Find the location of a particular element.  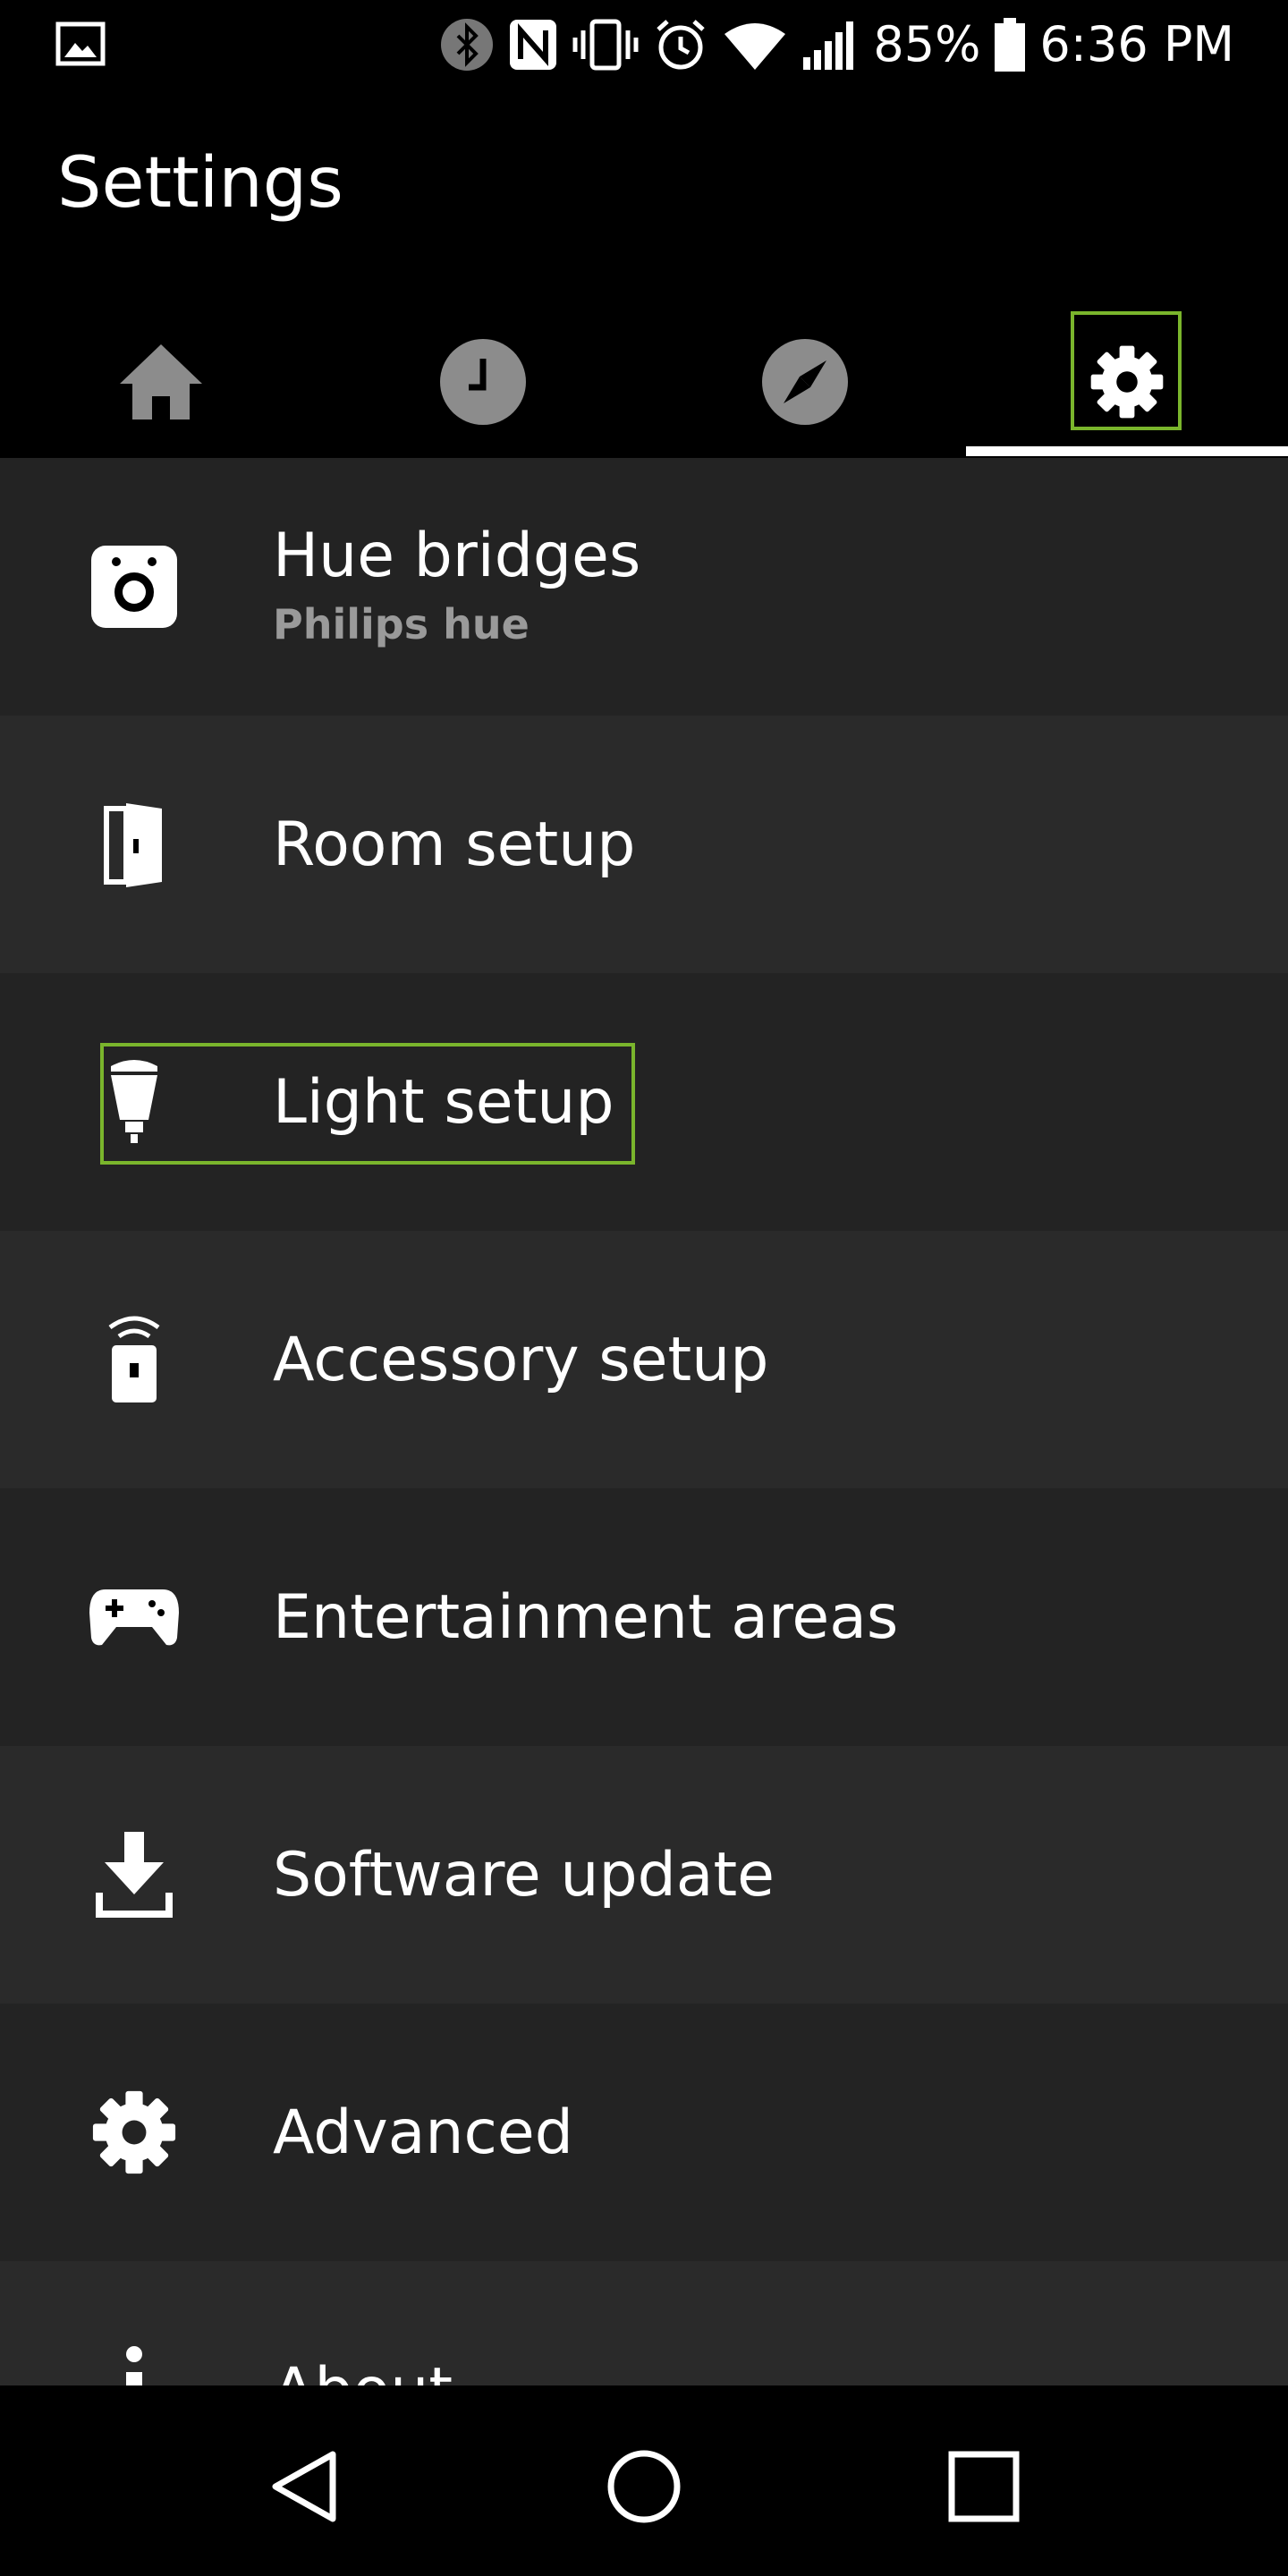

list-item-light-setup: Light setup is located at coordinates (644, 1102).